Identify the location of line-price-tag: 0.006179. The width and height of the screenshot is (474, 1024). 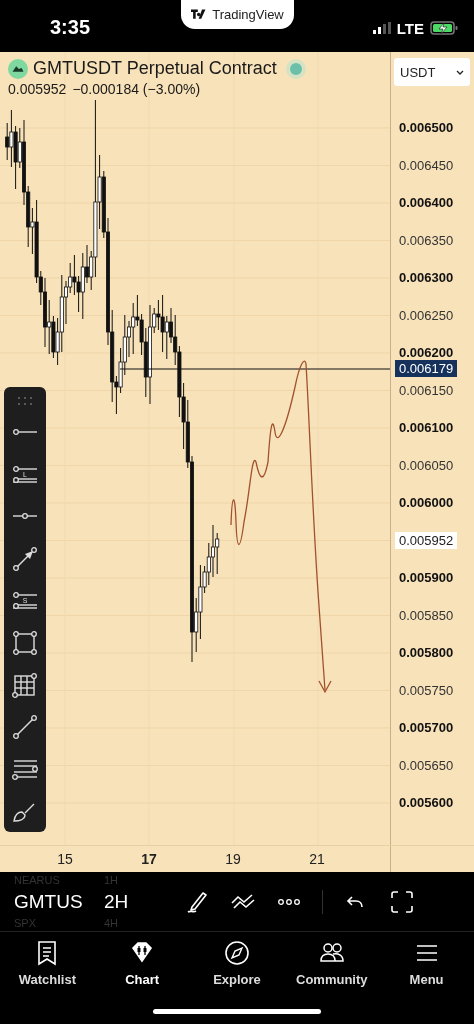
(426, 368).